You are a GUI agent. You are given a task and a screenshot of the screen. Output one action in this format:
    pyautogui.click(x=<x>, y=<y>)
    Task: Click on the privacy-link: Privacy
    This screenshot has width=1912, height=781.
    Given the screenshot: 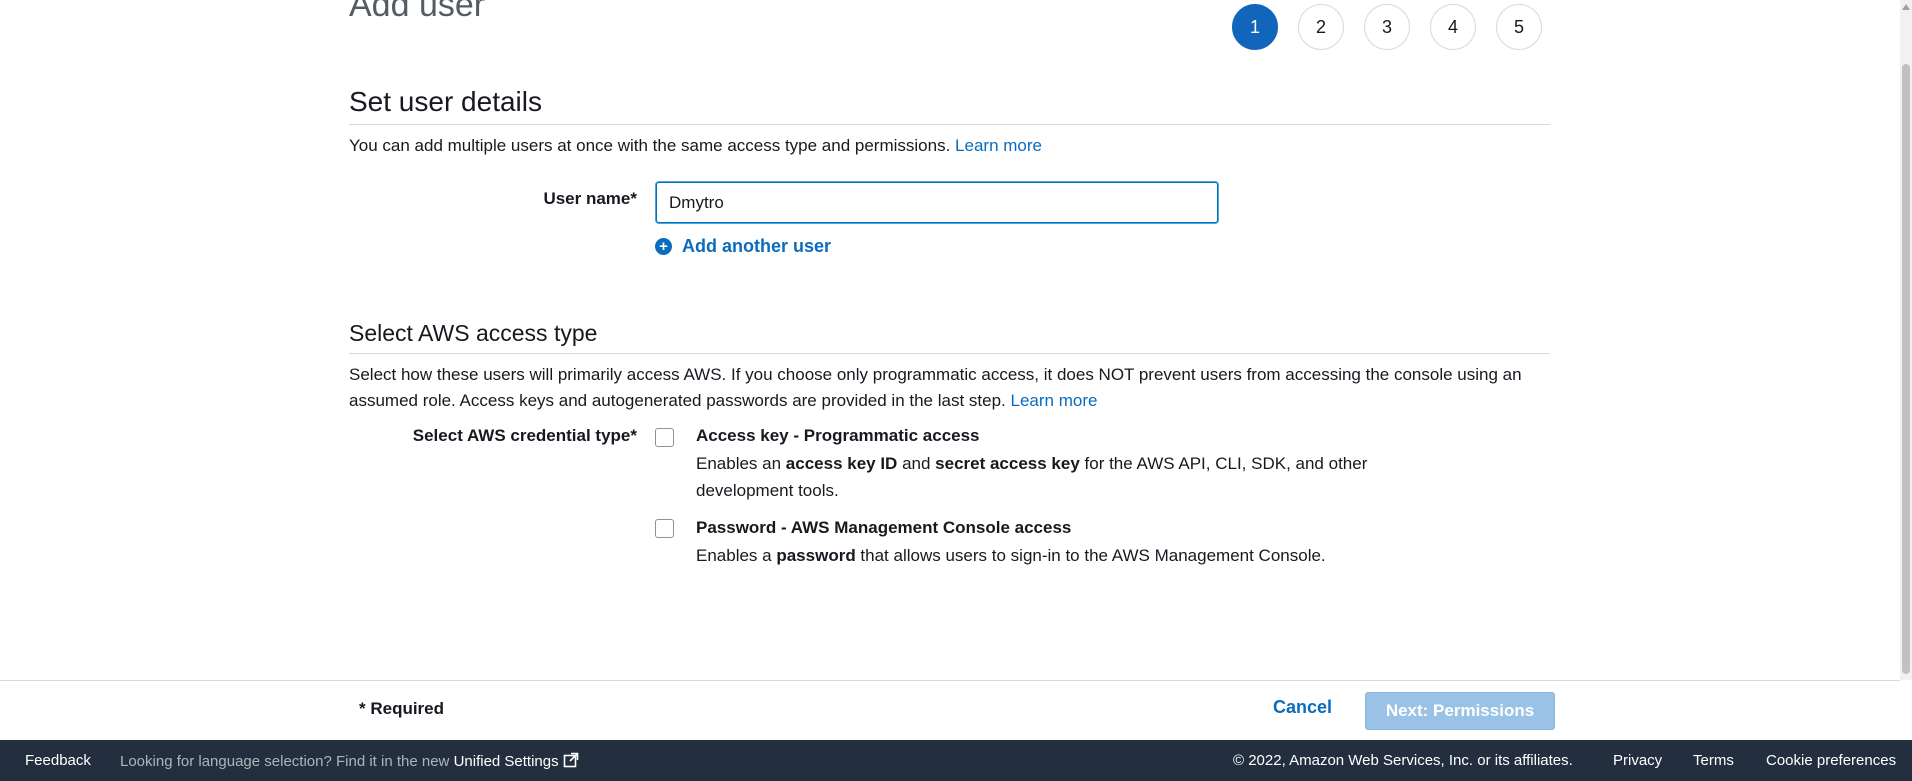 What is the action you would take?
    pyautogui.click(x=1637, y=760)
    